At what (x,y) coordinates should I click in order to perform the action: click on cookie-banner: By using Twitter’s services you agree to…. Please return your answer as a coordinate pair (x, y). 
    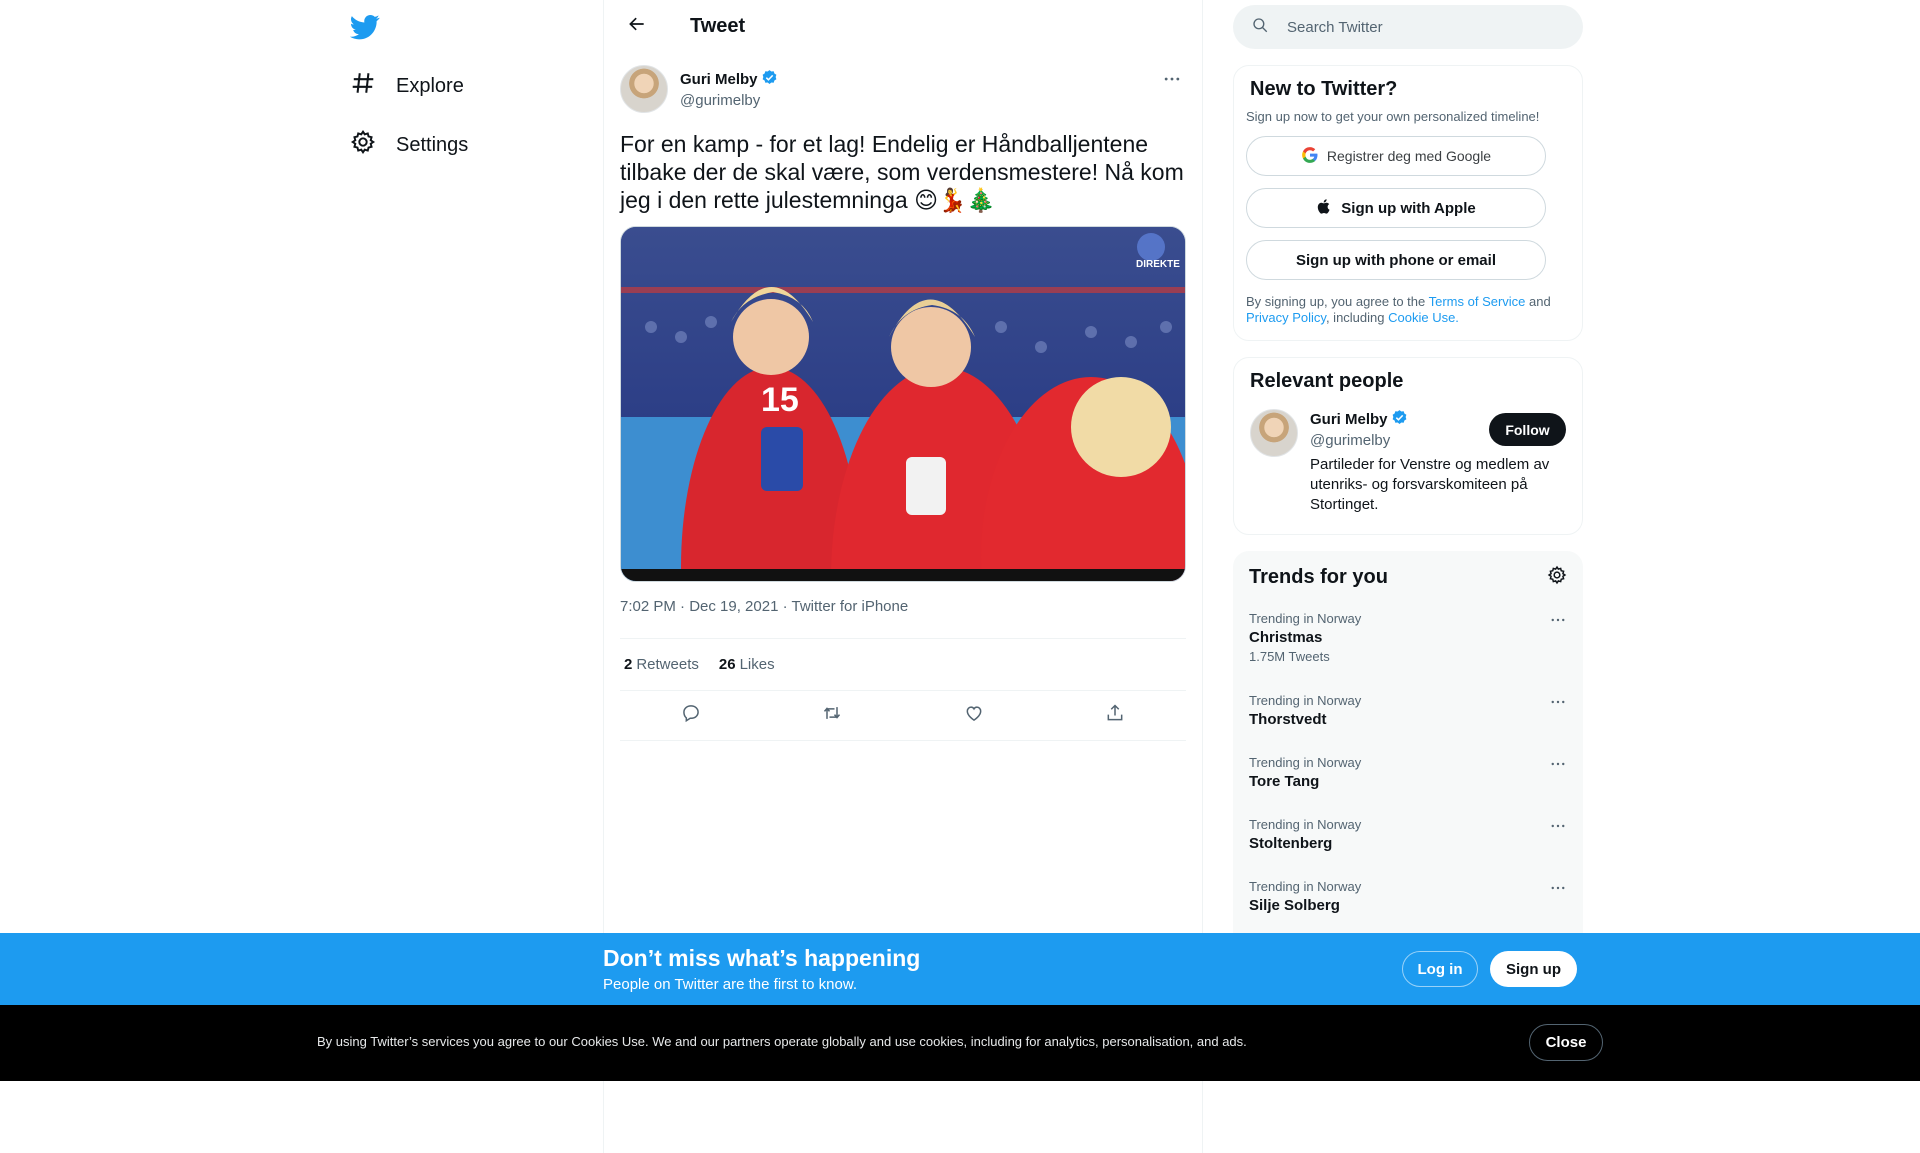
    Looking at the image, I should click on (960, 1043).